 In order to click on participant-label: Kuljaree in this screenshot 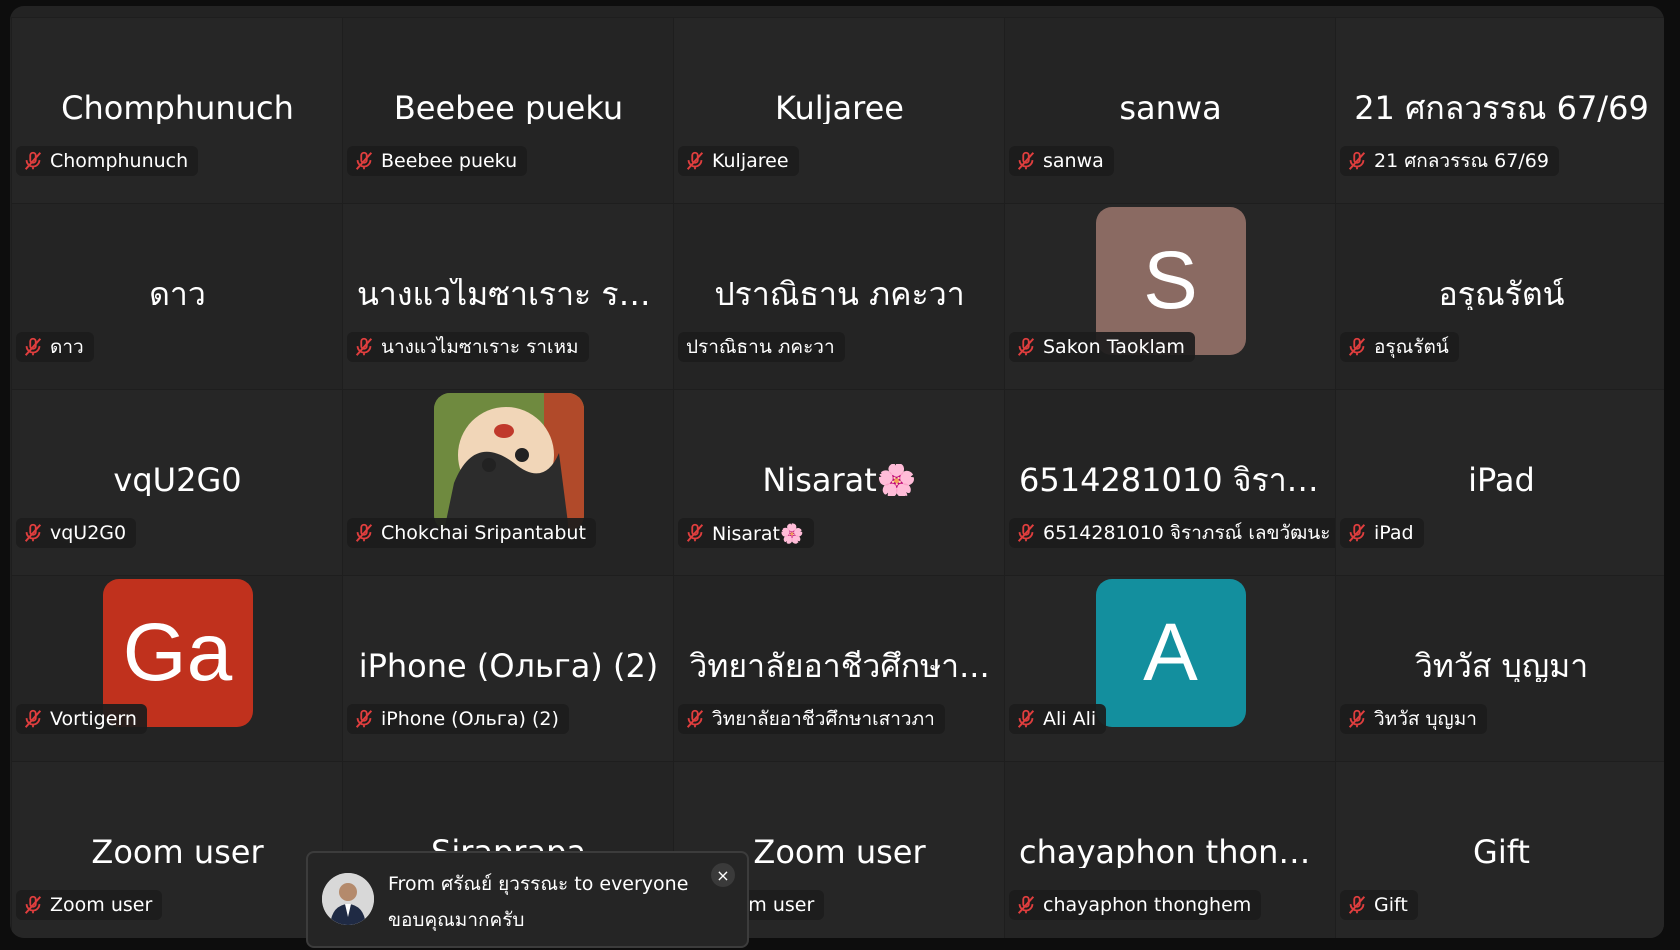, I will do `click(738, 161)`.